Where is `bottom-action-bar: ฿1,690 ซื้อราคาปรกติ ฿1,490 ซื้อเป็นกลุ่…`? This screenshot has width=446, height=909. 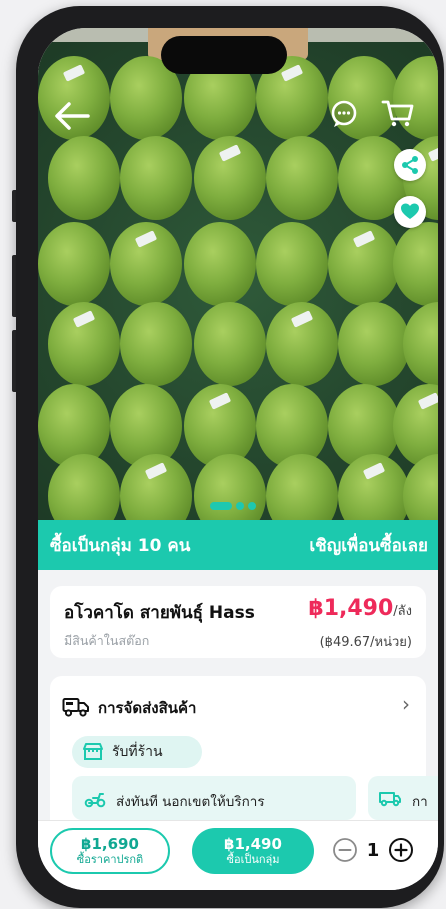
bottom-action-bar: ฿1,690 ซื้อราคาปรกติ ฿1,490 ซื้อเป็นกลุ่… is located at coordinates (238, 855).